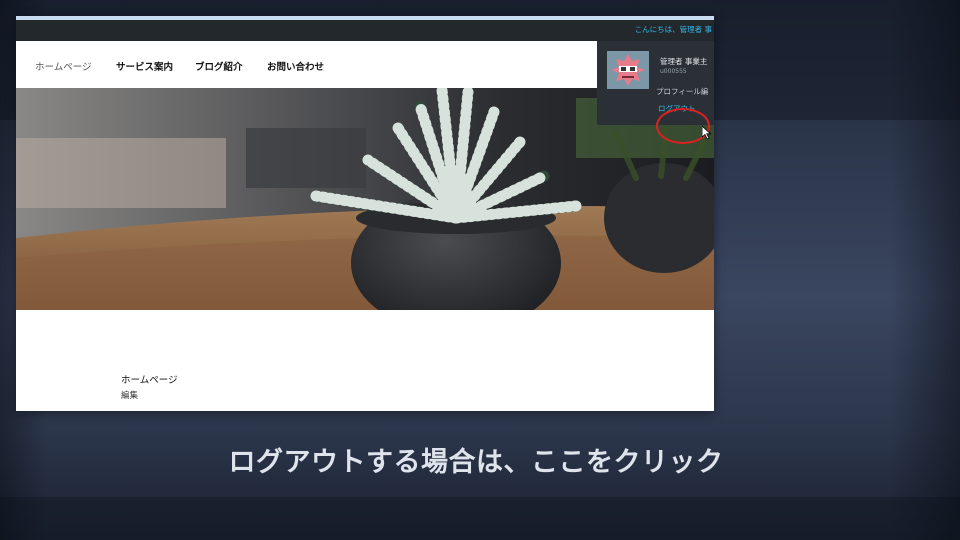 Image resolution: width=960 pixels, height=540 pixels. What do you see at coordinates (476, 462) in the screenshot?
I see `slide-caption: ログアウトする場合は、ここをクリック` at bounding box center [476, 462].